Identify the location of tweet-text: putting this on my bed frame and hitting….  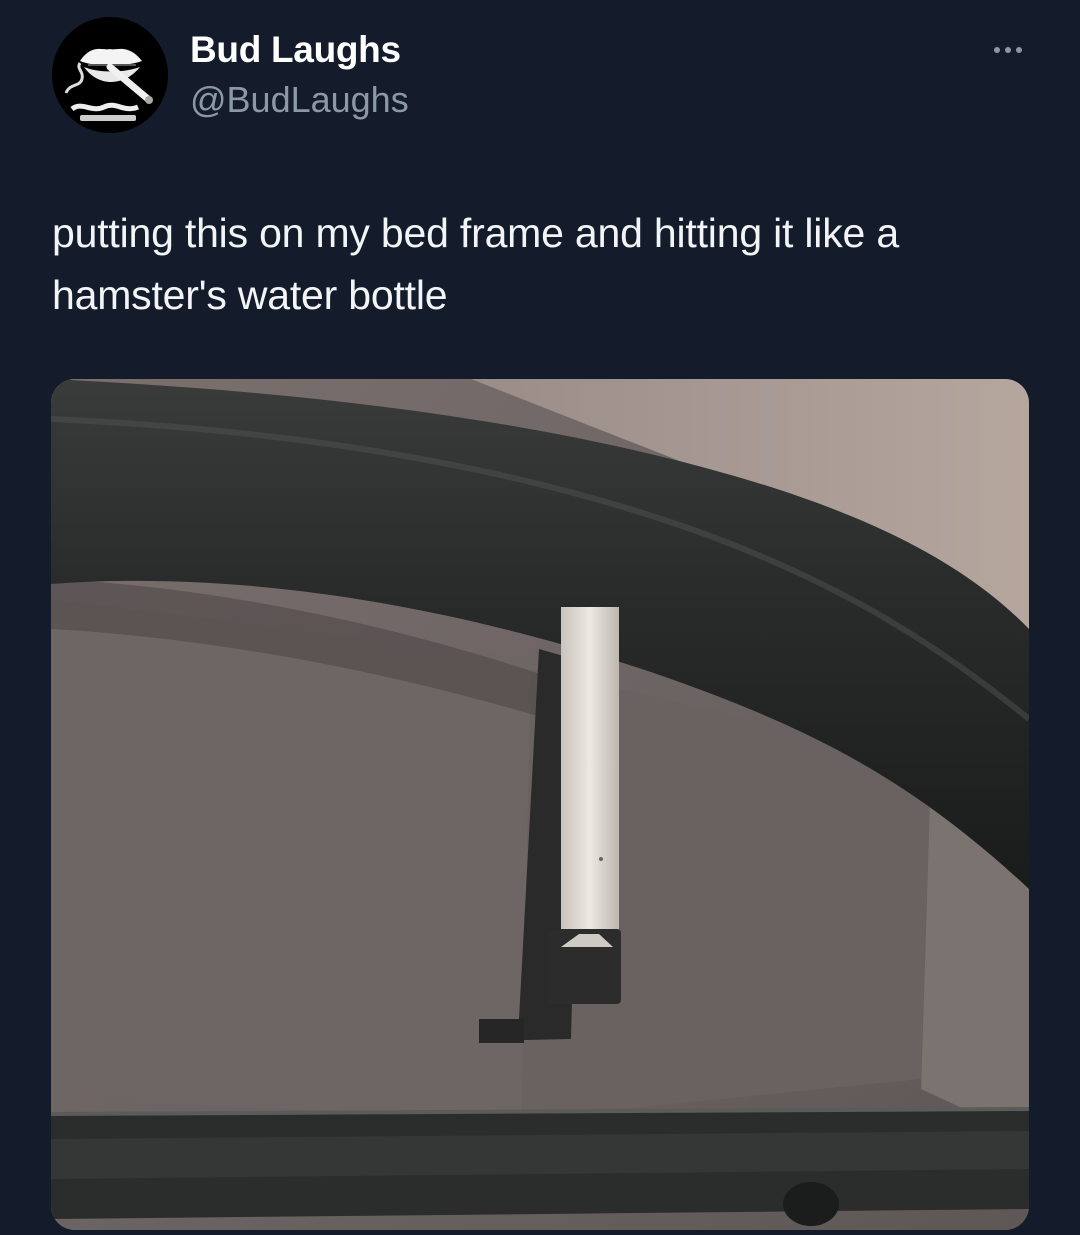
(475, 264).